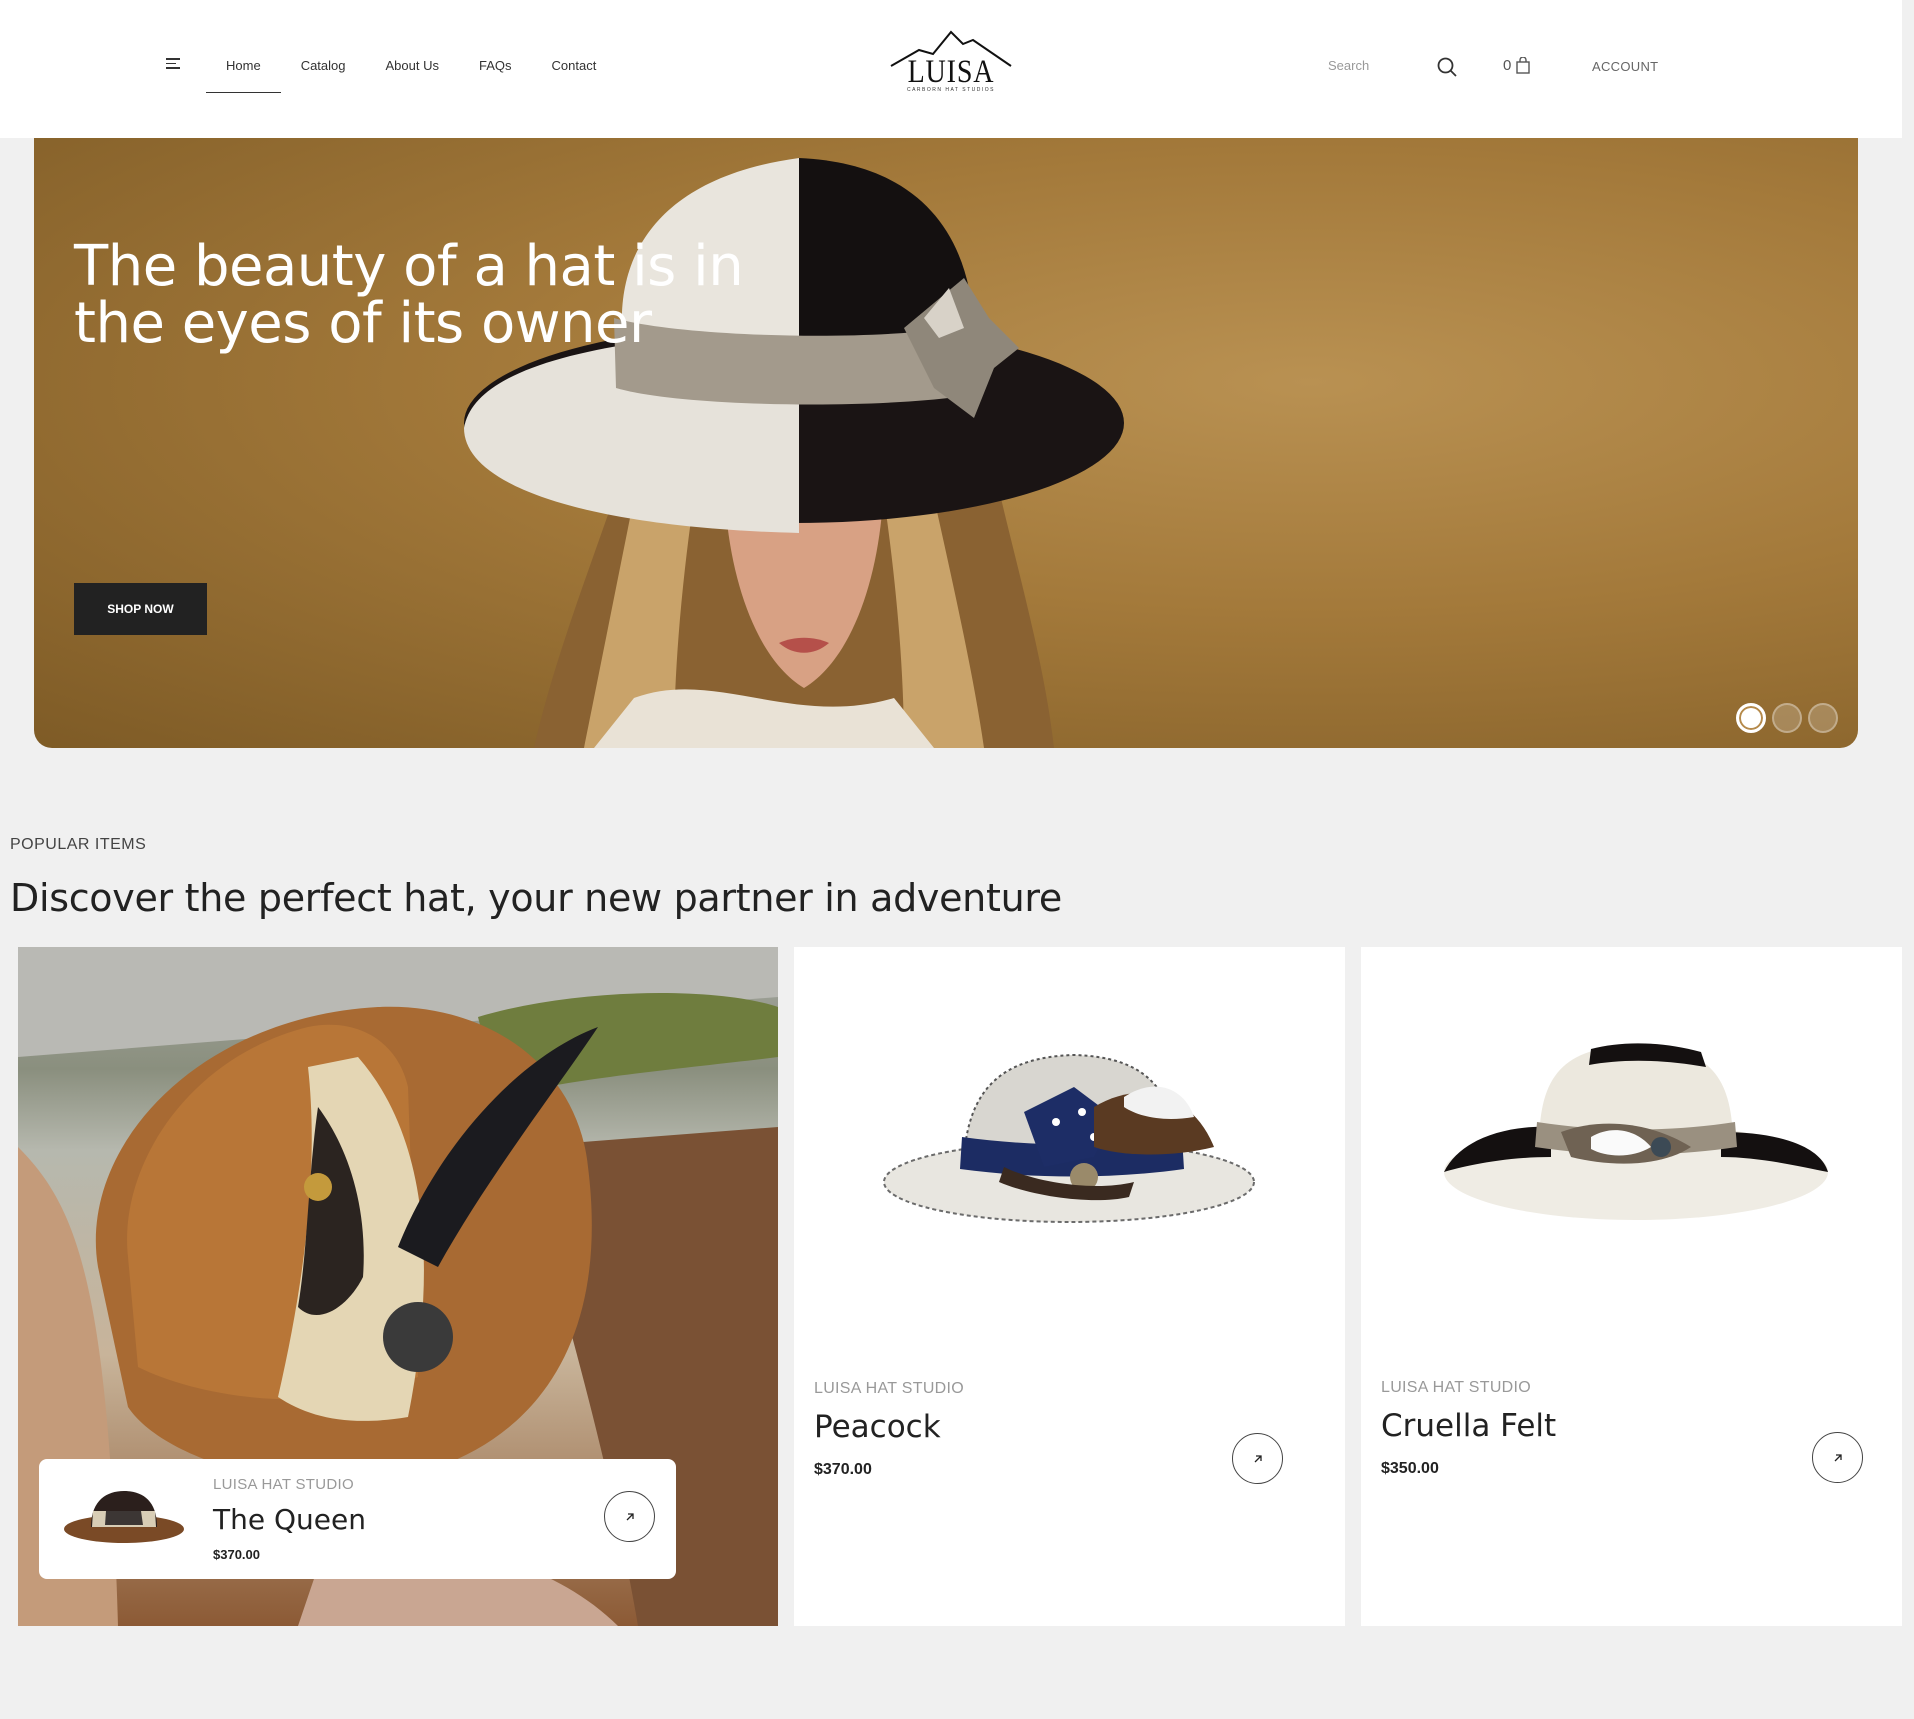 The height and width of the screenshot is (1719, 1914). Describe the element at coordinates (173, 65) in the screenshot. I see `hamburger-menu-icon` at that location.